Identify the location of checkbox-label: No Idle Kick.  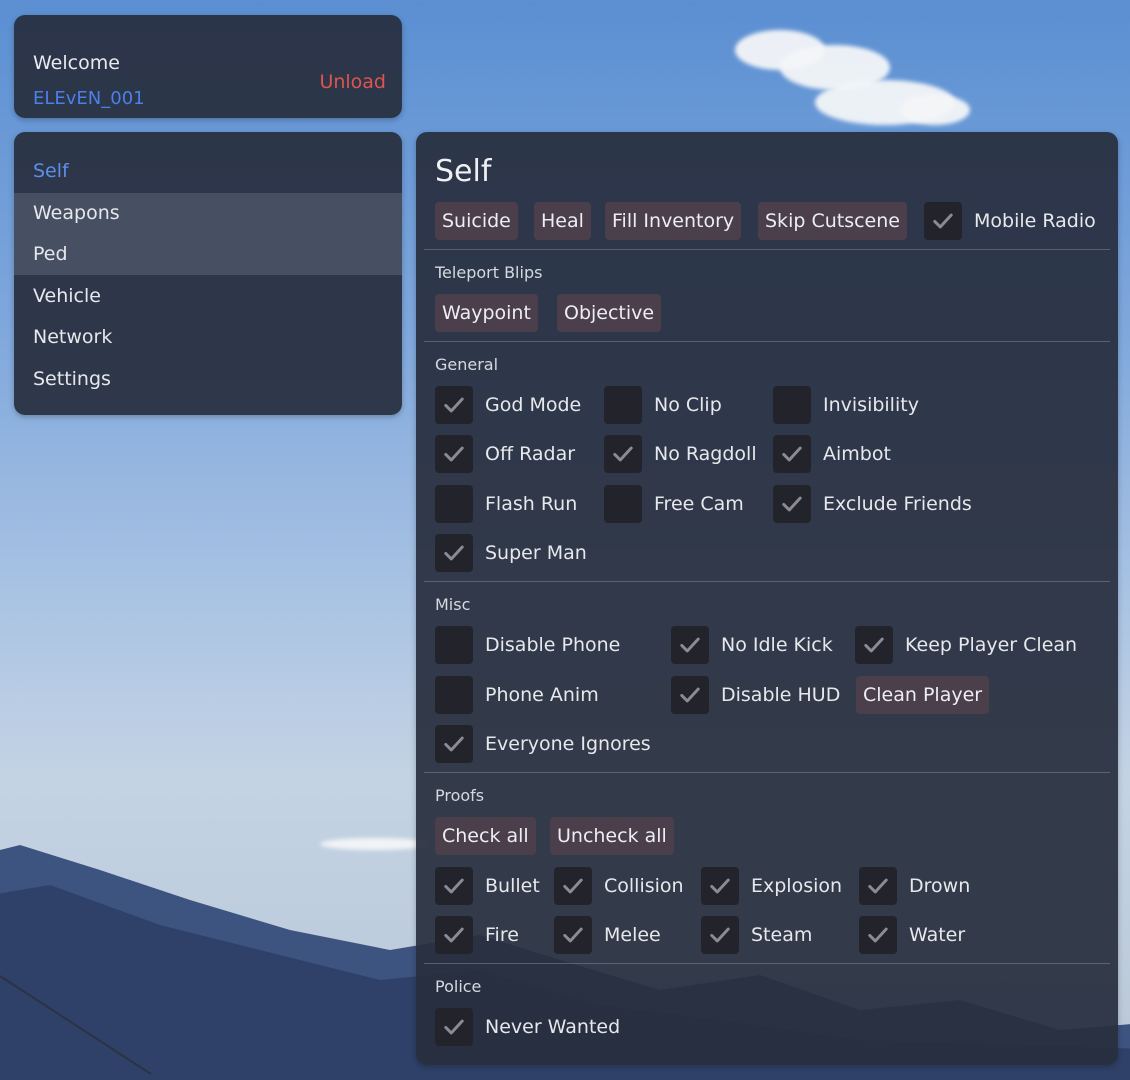
(777, 645).